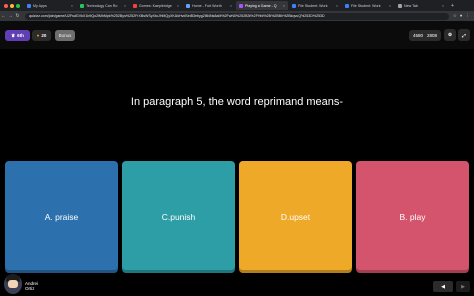  Describe the element at coordinates (13, 284) in the screenshot. I see `avatar` at that location.